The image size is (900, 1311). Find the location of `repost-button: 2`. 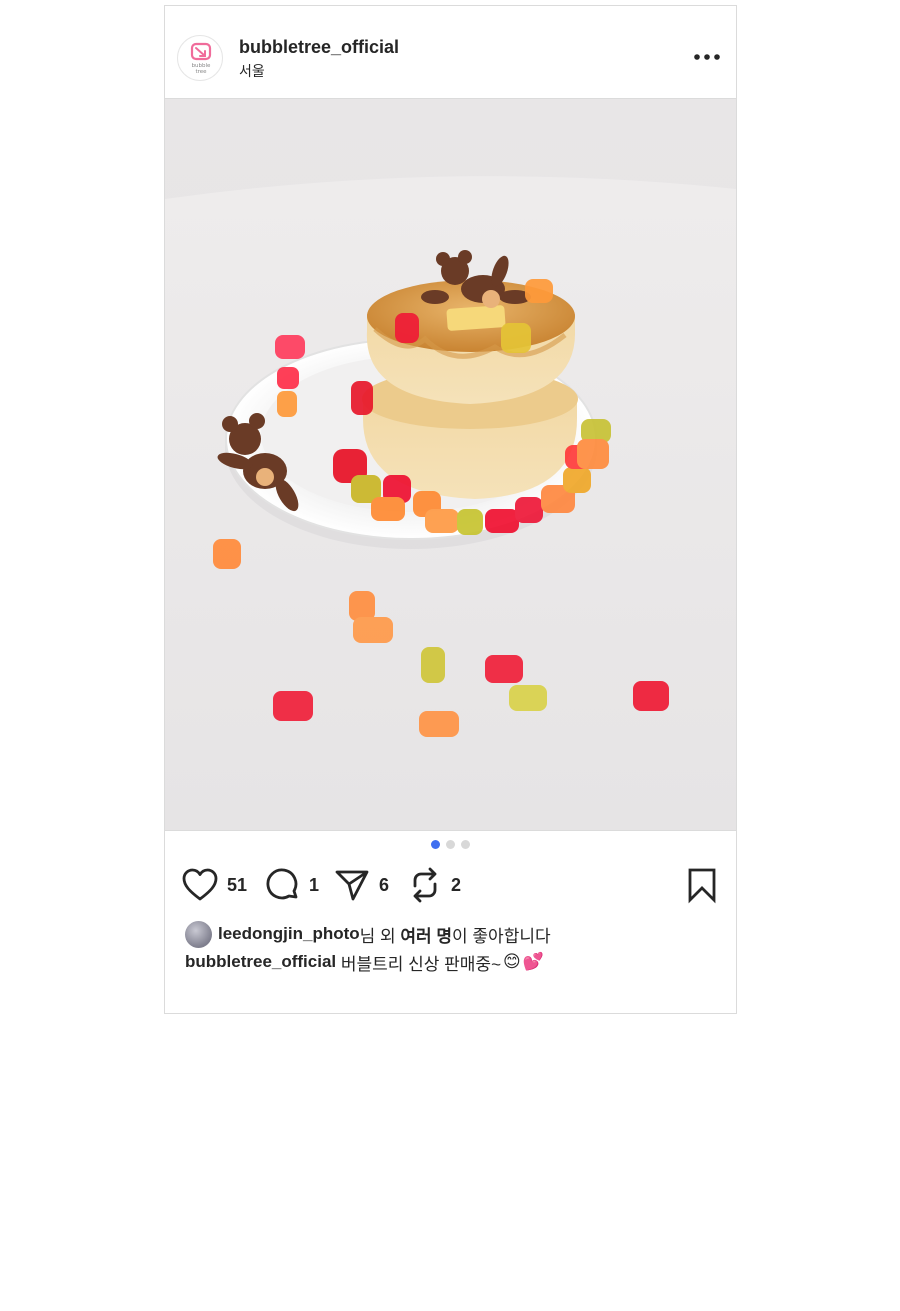

repost-button: 2 is located at coordinates (434, 885).